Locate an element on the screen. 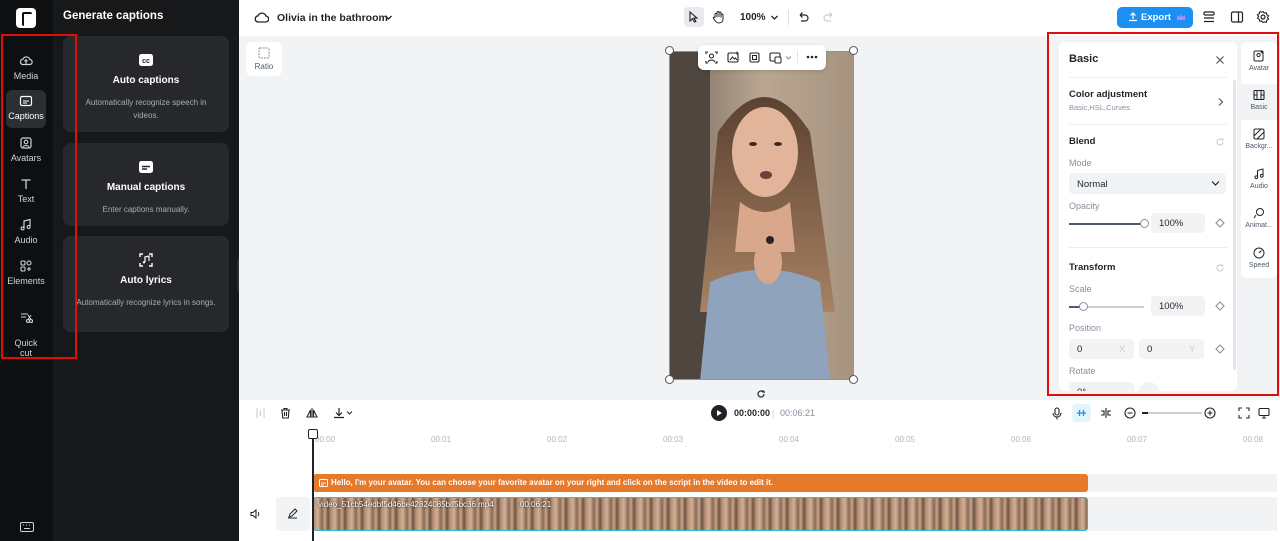 The height and width of the screenshot is (541, 1280). top-bar: Olivia in the bathroom 100% Export is located at coordinates (759, 18).